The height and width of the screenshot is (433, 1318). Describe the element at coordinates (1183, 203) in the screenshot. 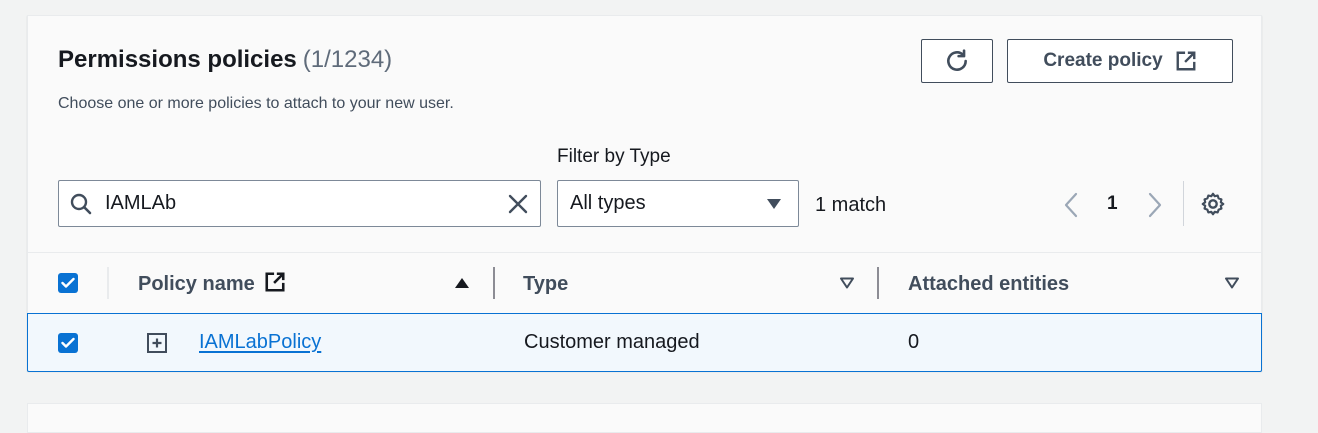

I see `pager-divider` at that location.